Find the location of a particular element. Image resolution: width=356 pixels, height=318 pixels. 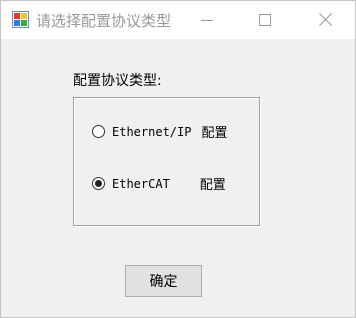

radio-ethernet-ip: Ethernet/IP 配置 is located at coordinates (160, 131).